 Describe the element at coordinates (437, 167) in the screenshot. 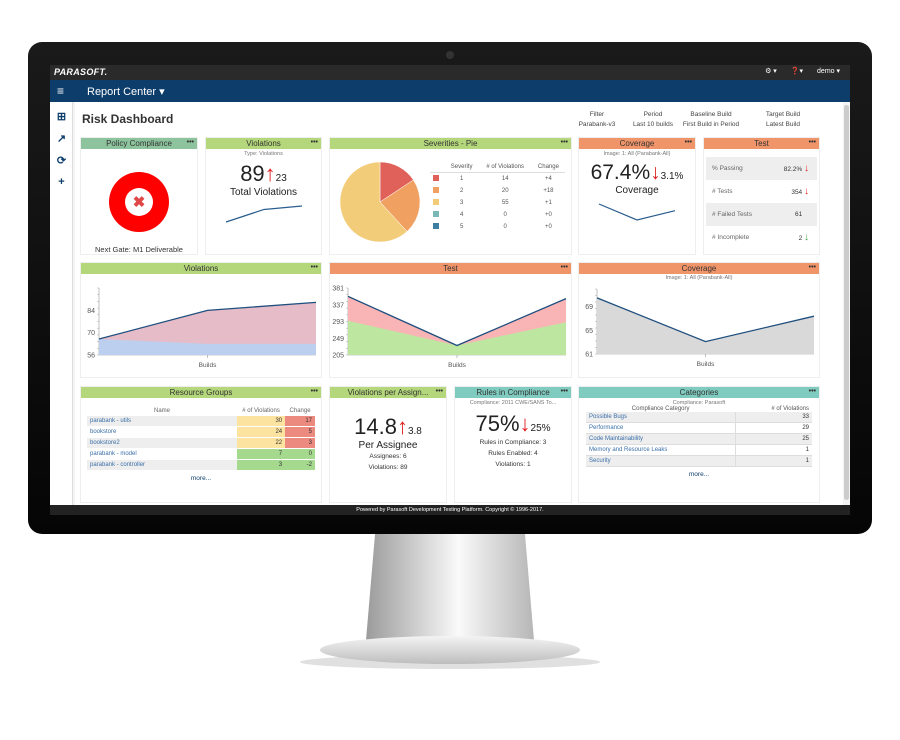

I see `column-header` at that location.